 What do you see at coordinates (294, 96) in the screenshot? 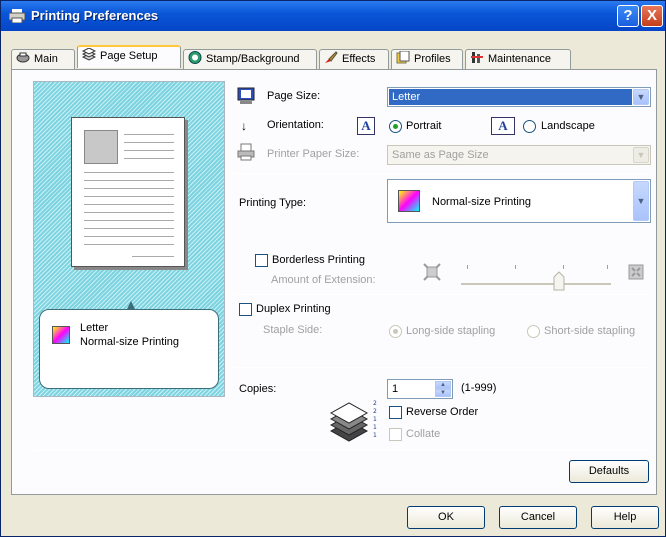
I see `page-size-label: Page Size:` at bounding box center [294, 96].